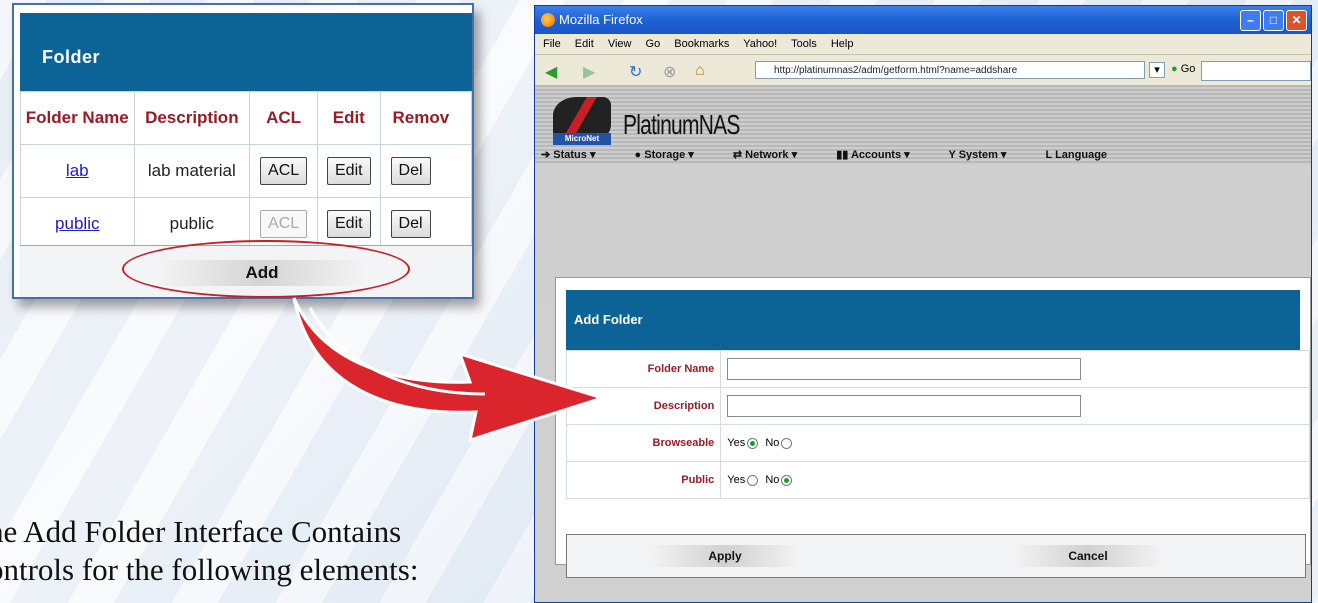 This screenshot has height=603, width=1318. Describe the element at coordinates (937, 480) in the screenshot. I see `form-row: Public Yes No` at that location.